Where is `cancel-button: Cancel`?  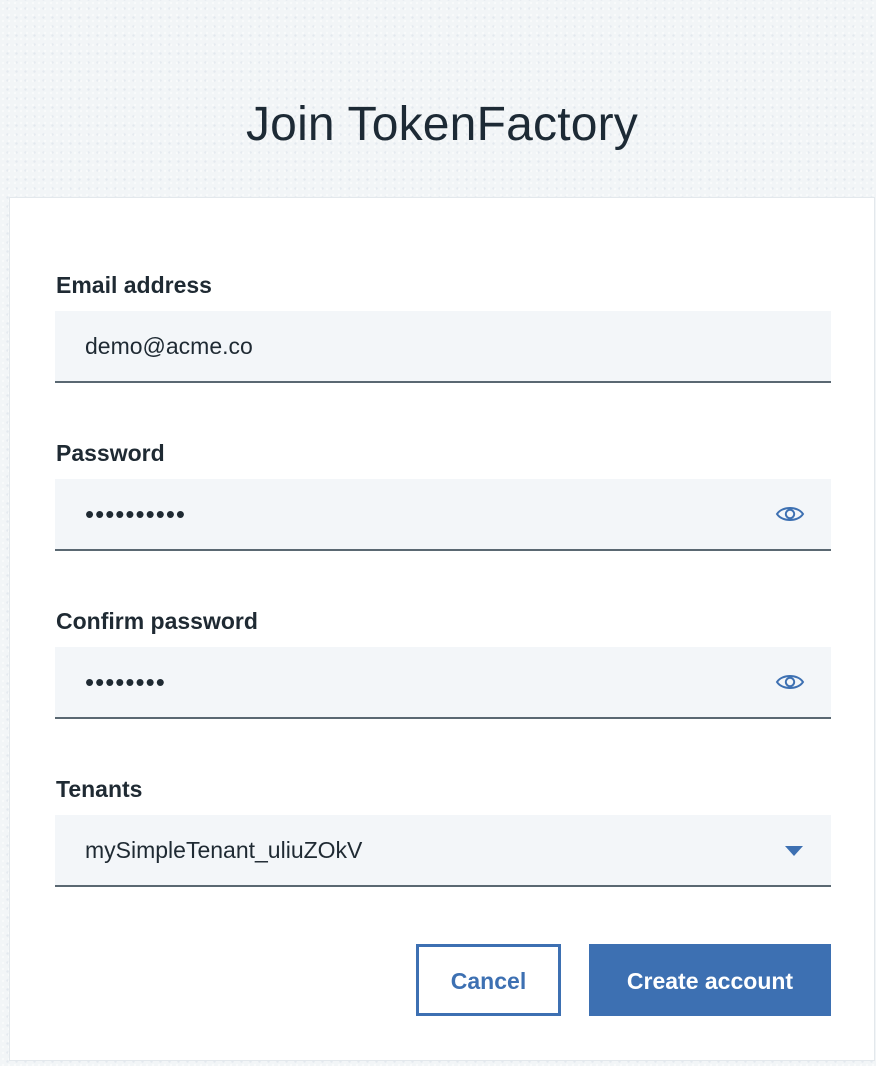 cancel-button: Cancel is located at coordinates (488, 980).